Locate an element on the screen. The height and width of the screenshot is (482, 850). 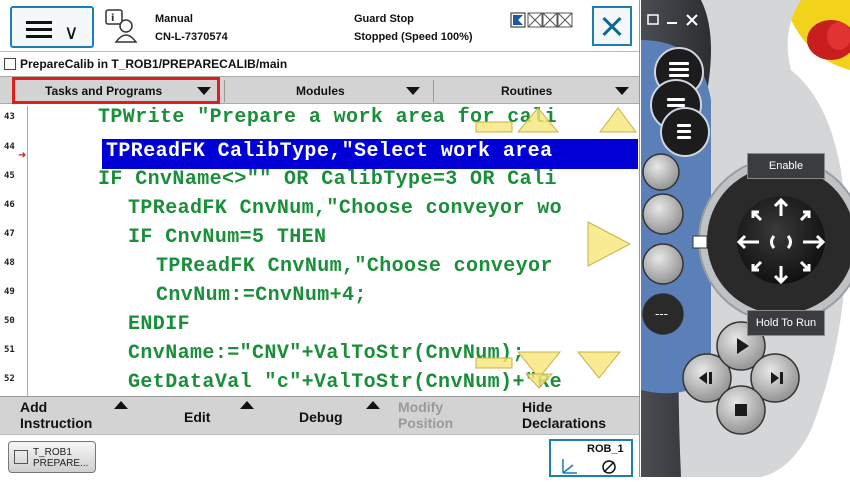
debug-button: Debug is located at coordinates (321, 417).